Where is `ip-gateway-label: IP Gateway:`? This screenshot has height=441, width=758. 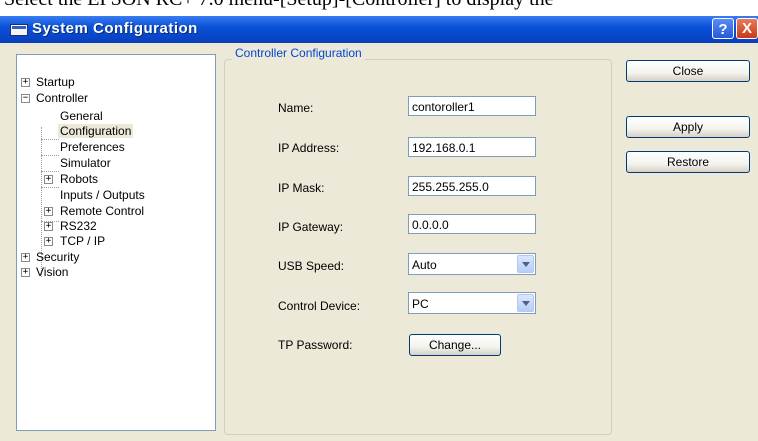 ip-gateway-label: IP Gateway: is located at coordinates (311, 227).